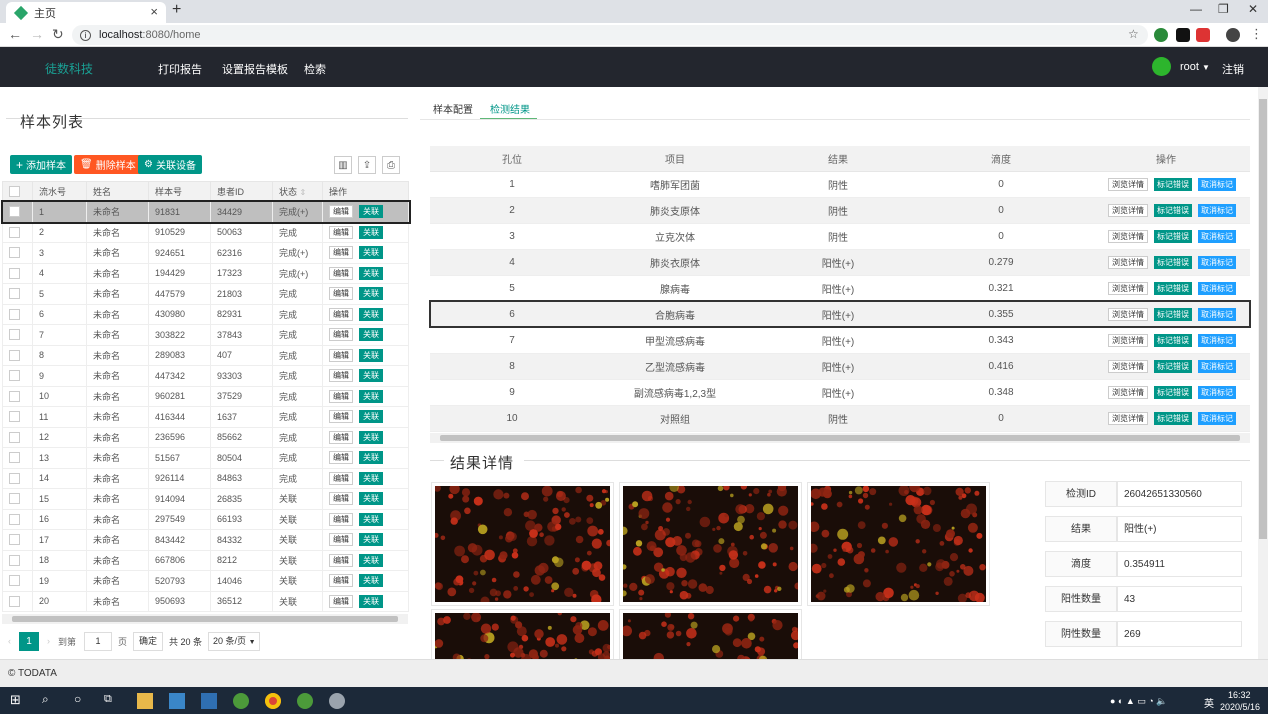 The height and width of the screenshot is (714, 1268). Describe the element at coordinates (205, 601) in the screenshot. I see `table-row: 20 未命名 950693 36512 关联 编辑 关联` at that location.